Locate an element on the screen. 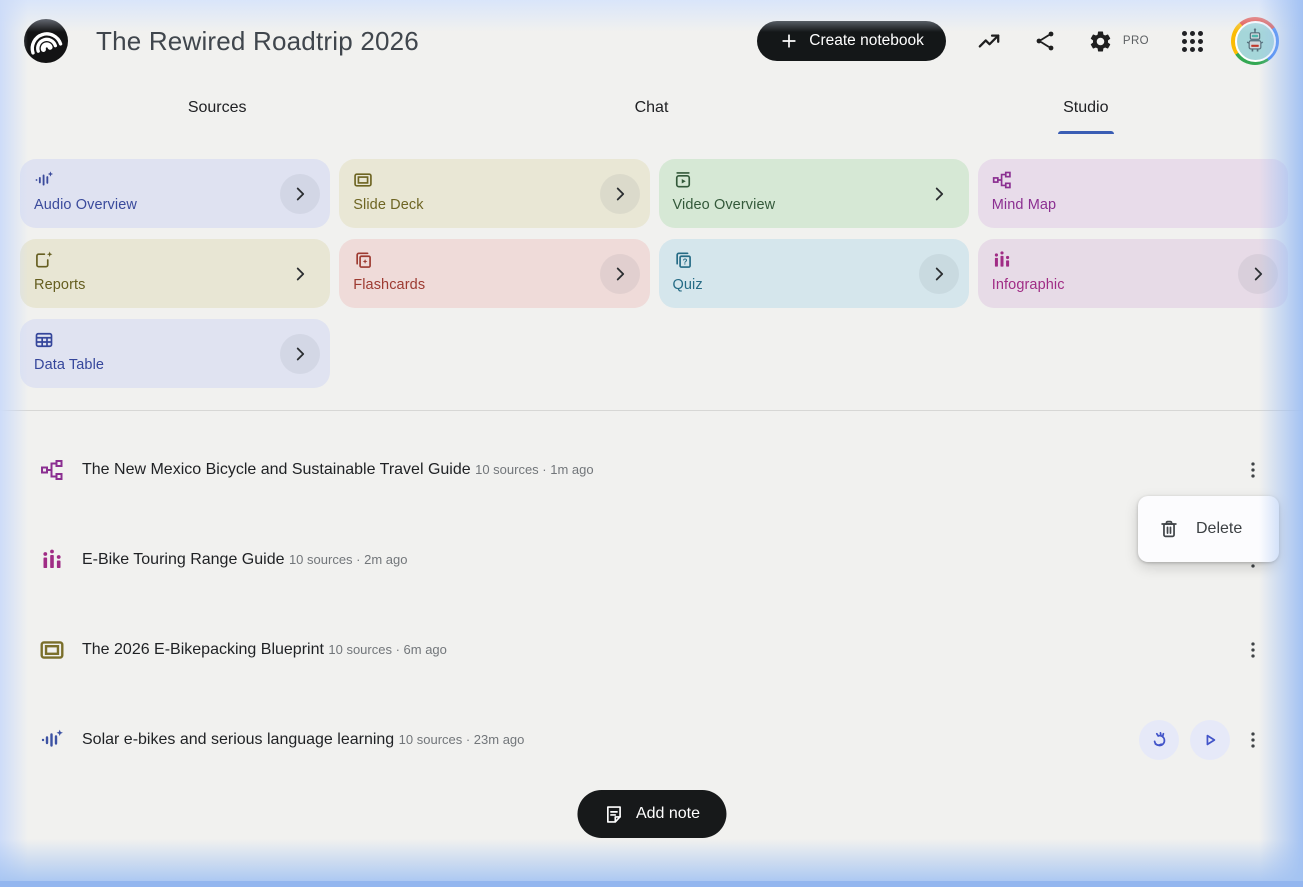  tab-sources: Sources is located at coordinates (217, 108).